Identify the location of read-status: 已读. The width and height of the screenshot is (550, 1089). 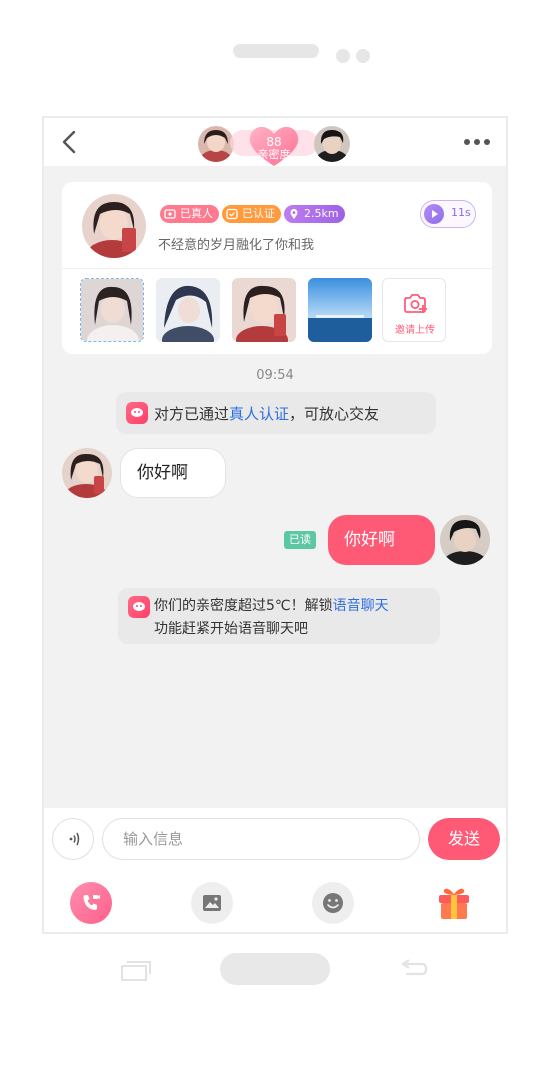
(300, 540).